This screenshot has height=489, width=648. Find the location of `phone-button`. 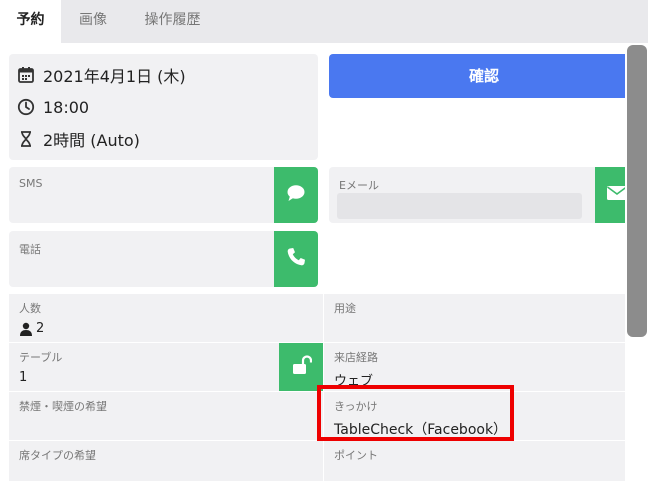

phone-button is located at coordinates (296, 259).